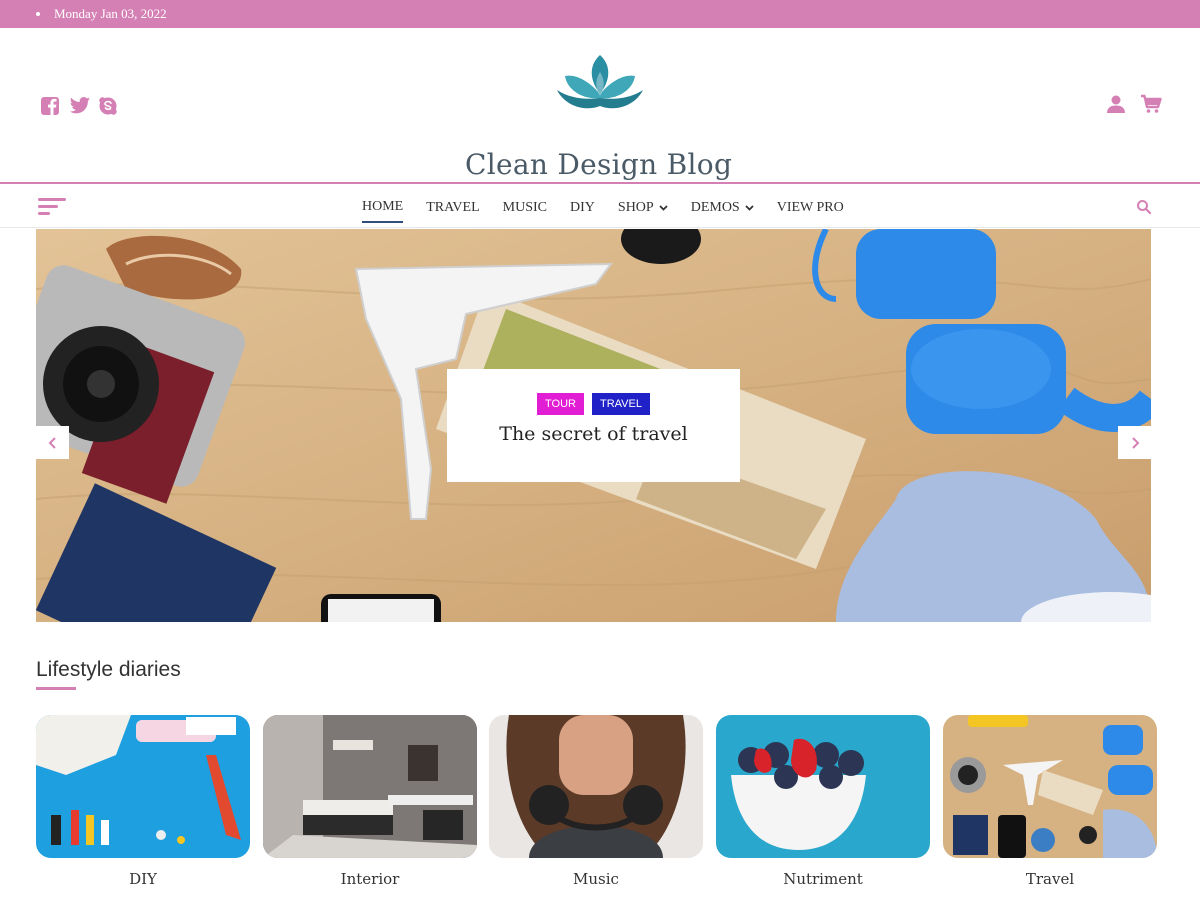 The image size is (1200, 900). Describe the element at coordinates (823, 786) in the screenshot. I see `category-image-nutriment` at that location.